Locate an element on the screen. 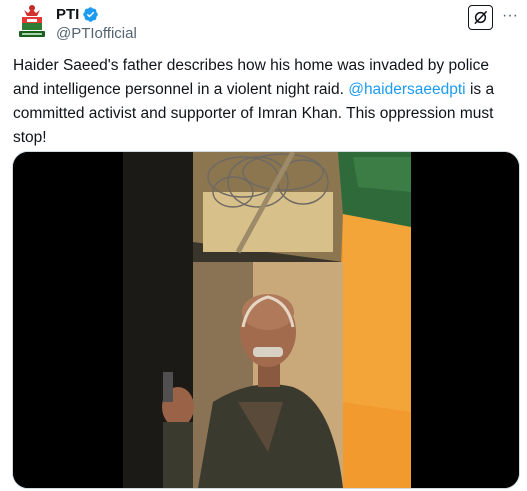  grok-button is located at coordinates (480, 17).